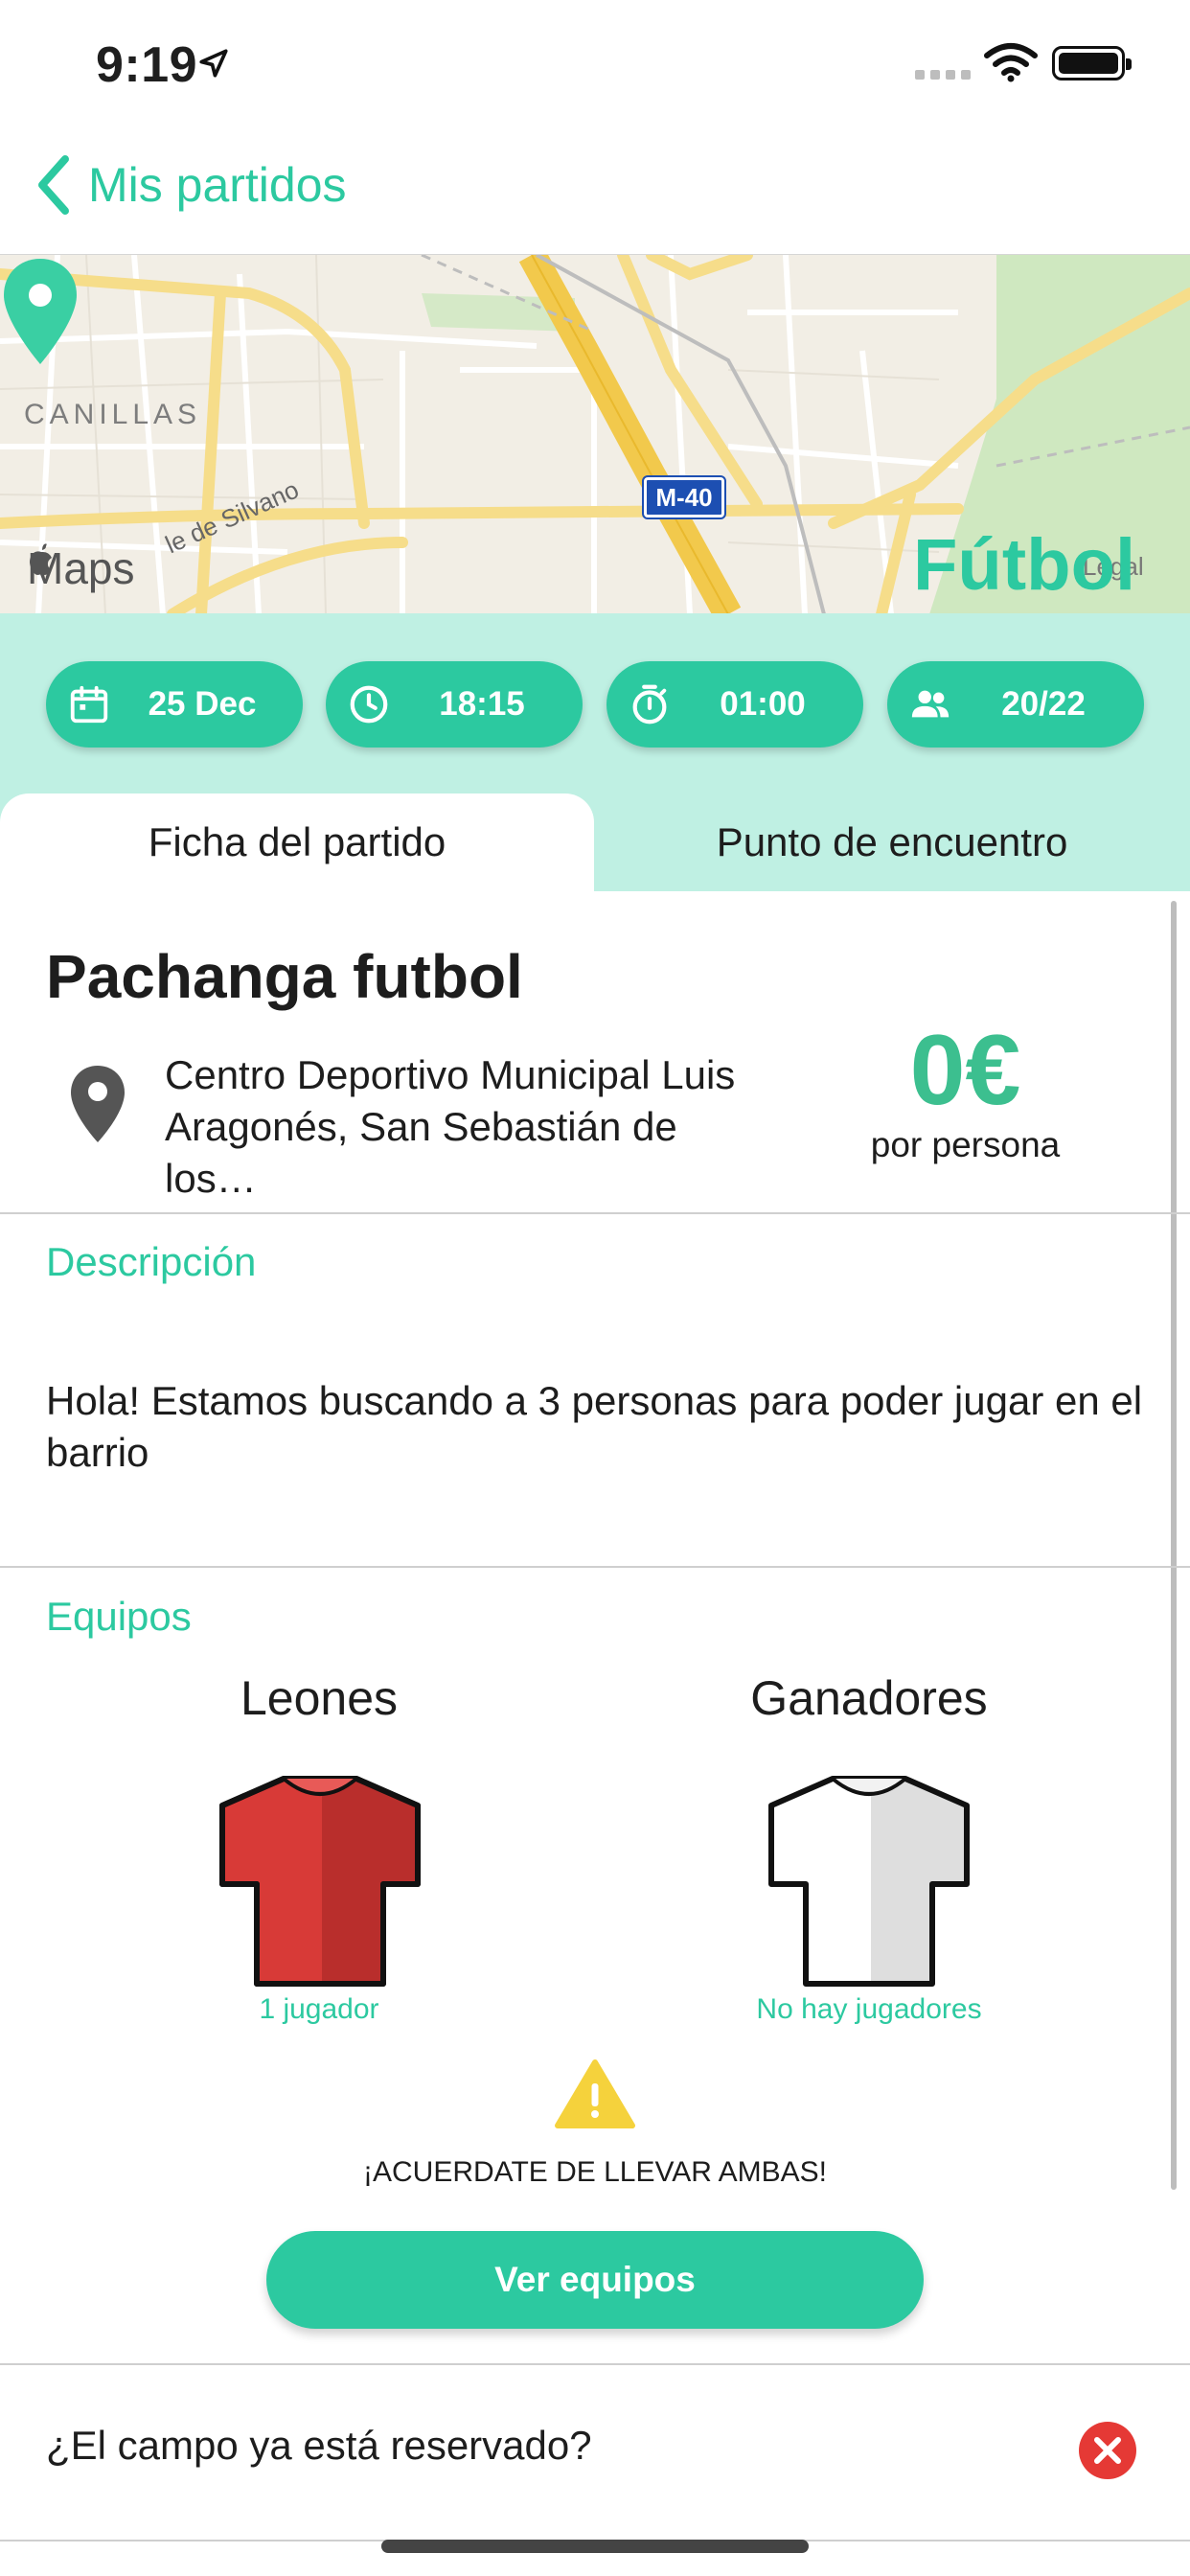 This screenshot has width=1190, height=2576. I want to click on apple-icon, so click(41, 559).